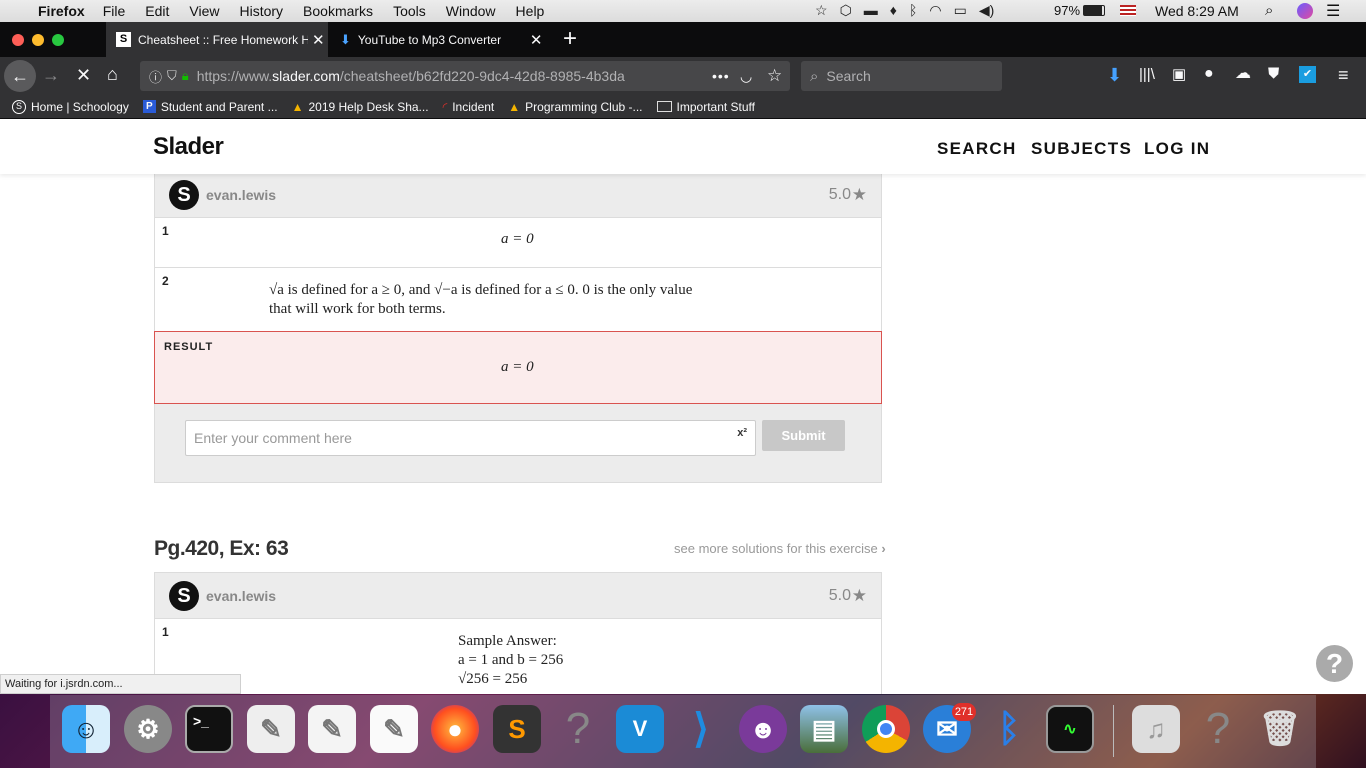  Describe the element at coordinates (977, 149) in the screenshot. I see `nav-search: SEARCH` at that location.